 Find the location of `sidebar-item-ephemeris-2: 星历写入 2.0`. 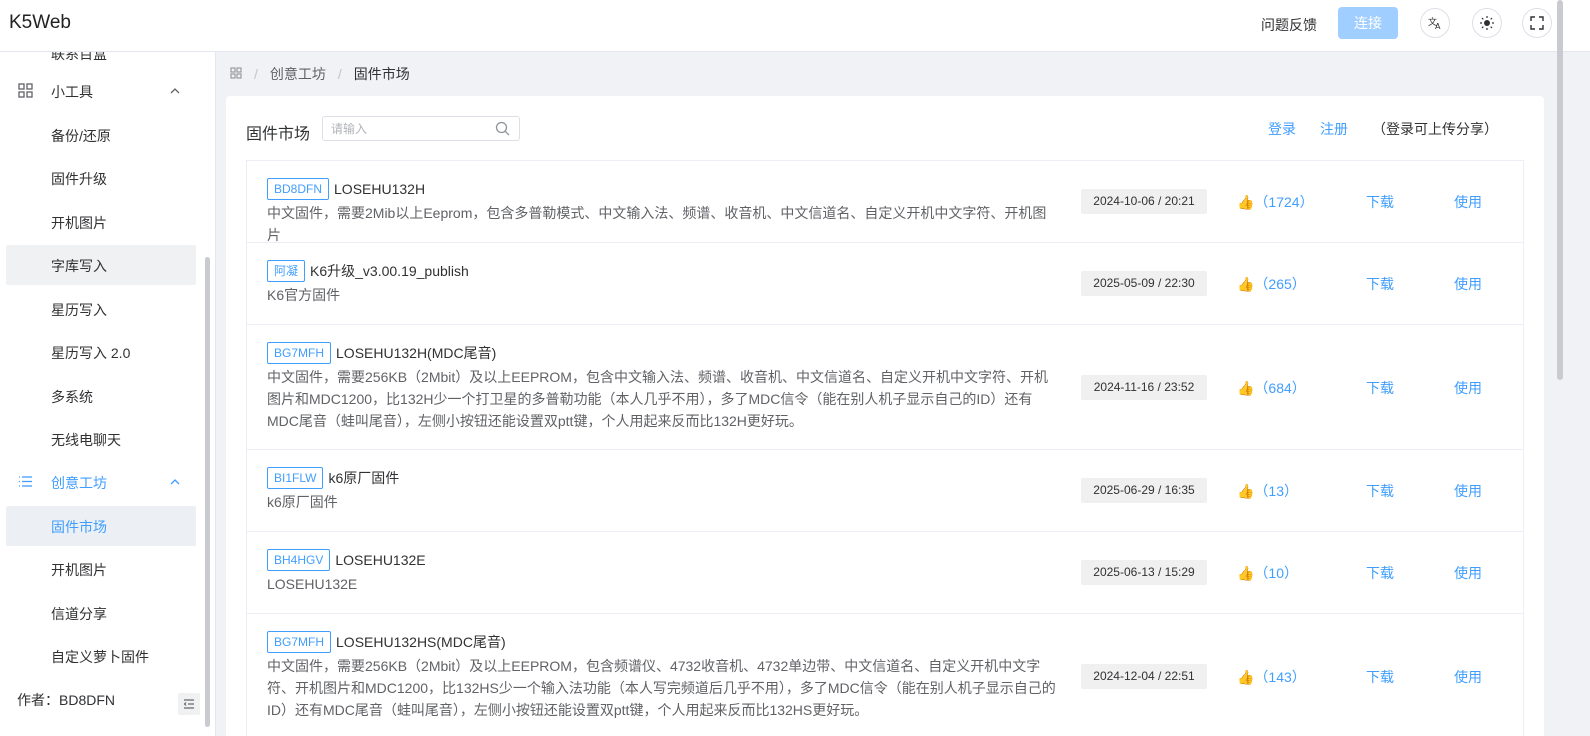

sidebar-item-ephemeris-2: 星历写入 2.0 is located at coordinates (101, 352).